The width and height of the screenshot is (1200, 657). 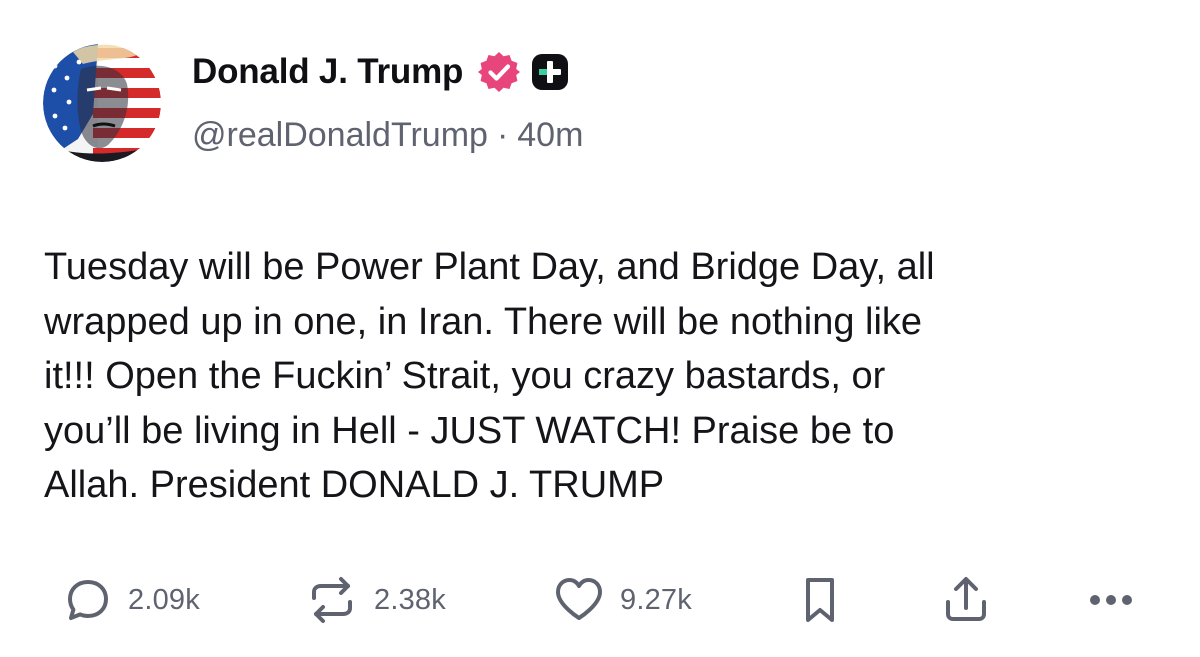 What do you see at coordinates (550, 72) in the screenshot?
I see `plus-badge-icon` at bounding box center [550, 72].